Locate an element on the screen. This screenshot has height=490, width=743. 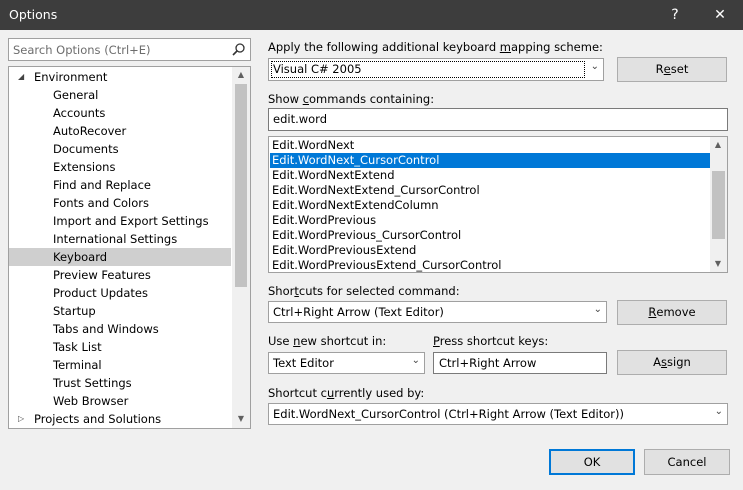
cancel-button: Cancel is located at coordinates (687, 462).